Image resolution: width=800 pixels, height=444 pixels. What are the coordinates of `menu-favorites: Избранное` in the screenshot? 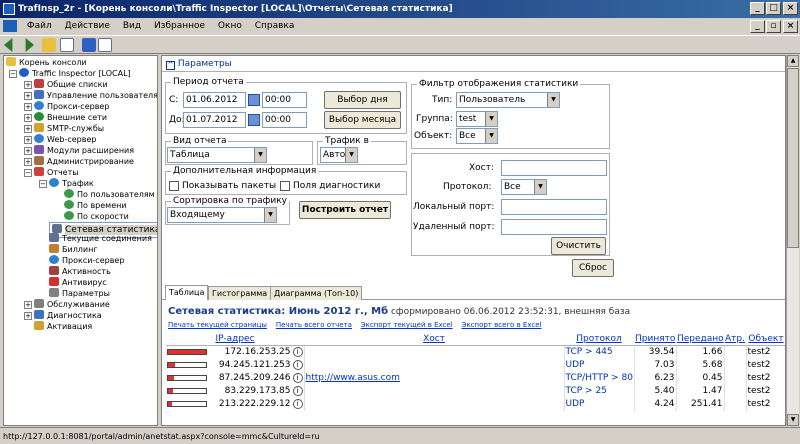 It's located at (179, 26).